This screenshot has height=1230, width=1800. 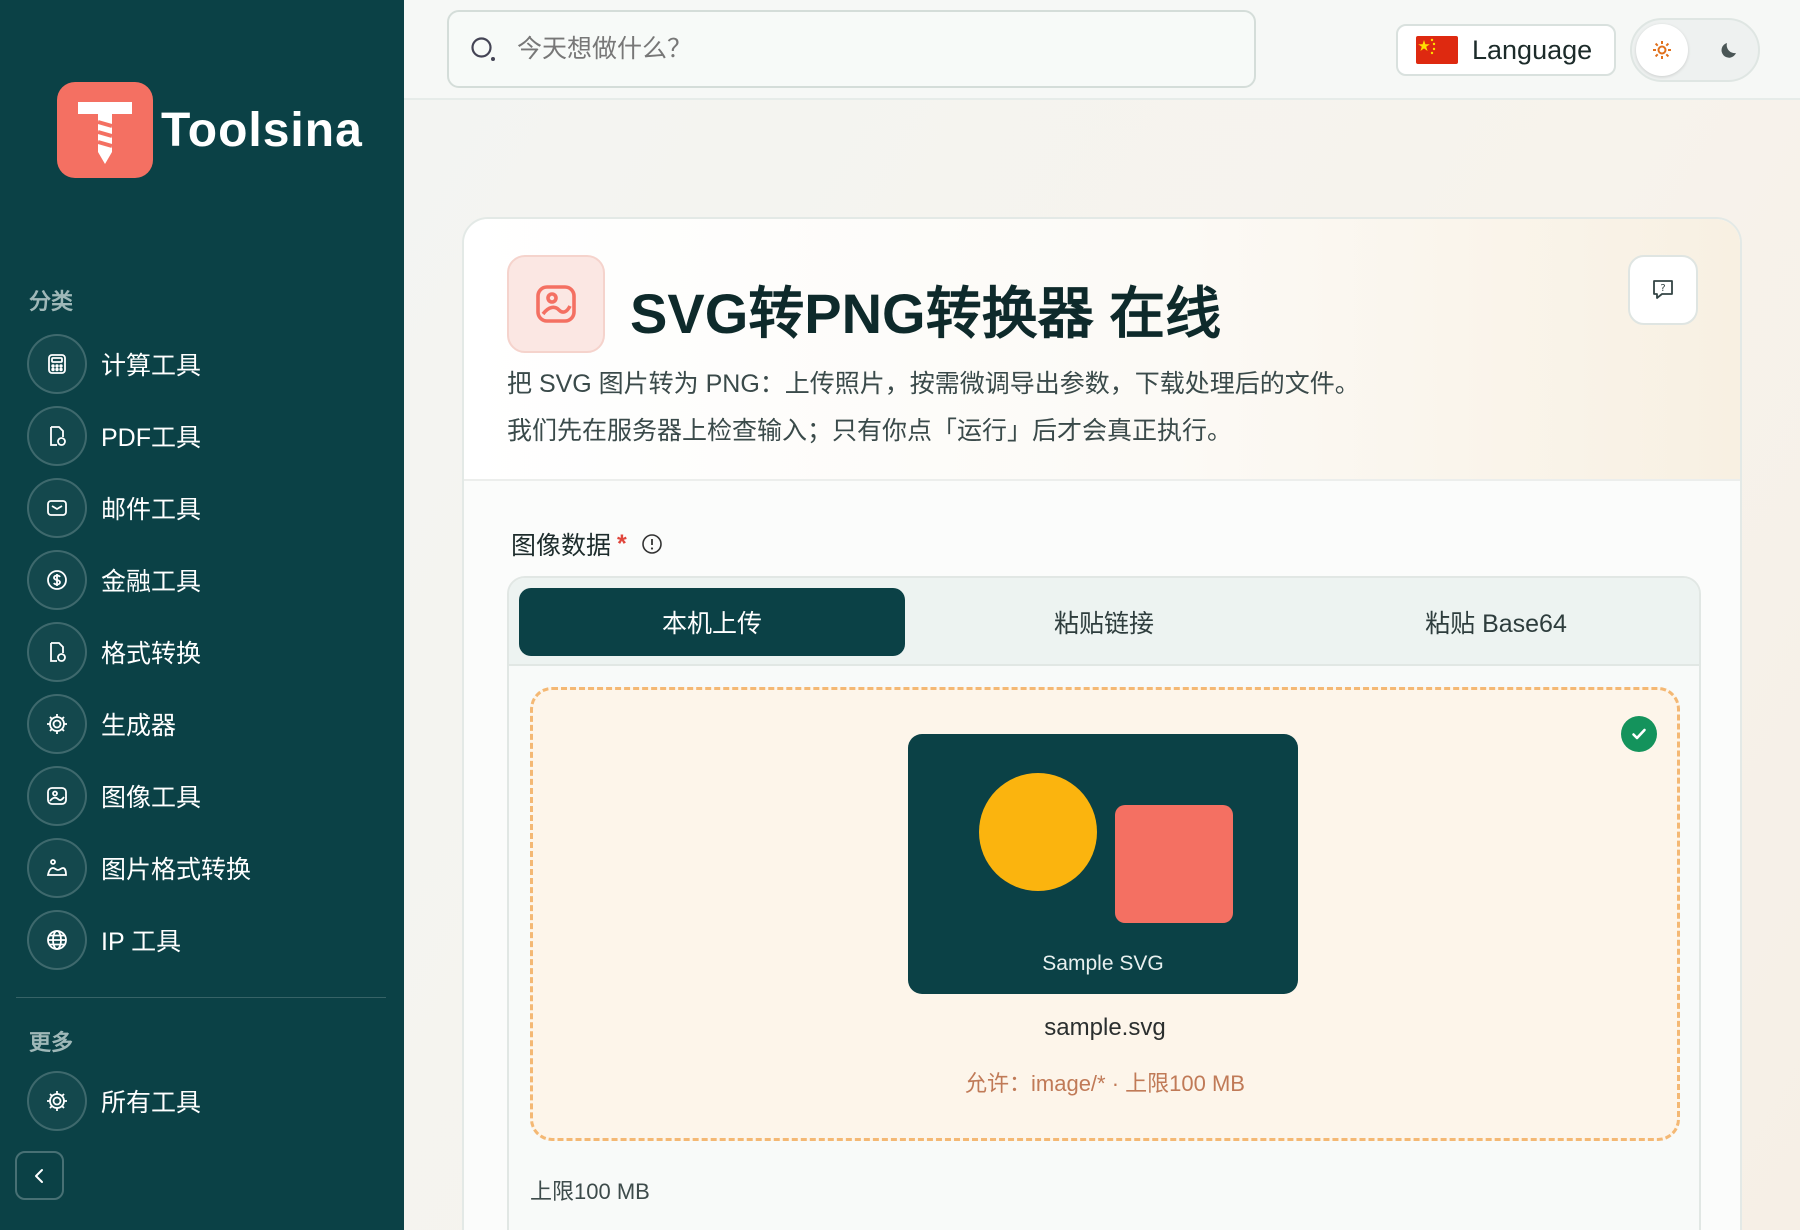 What do you see at coordinates (1105, 1083) in the screenshot?
I see `allowed-types: 允许：image/* · 上限100 MB` at bounding box center [1105, 1083].